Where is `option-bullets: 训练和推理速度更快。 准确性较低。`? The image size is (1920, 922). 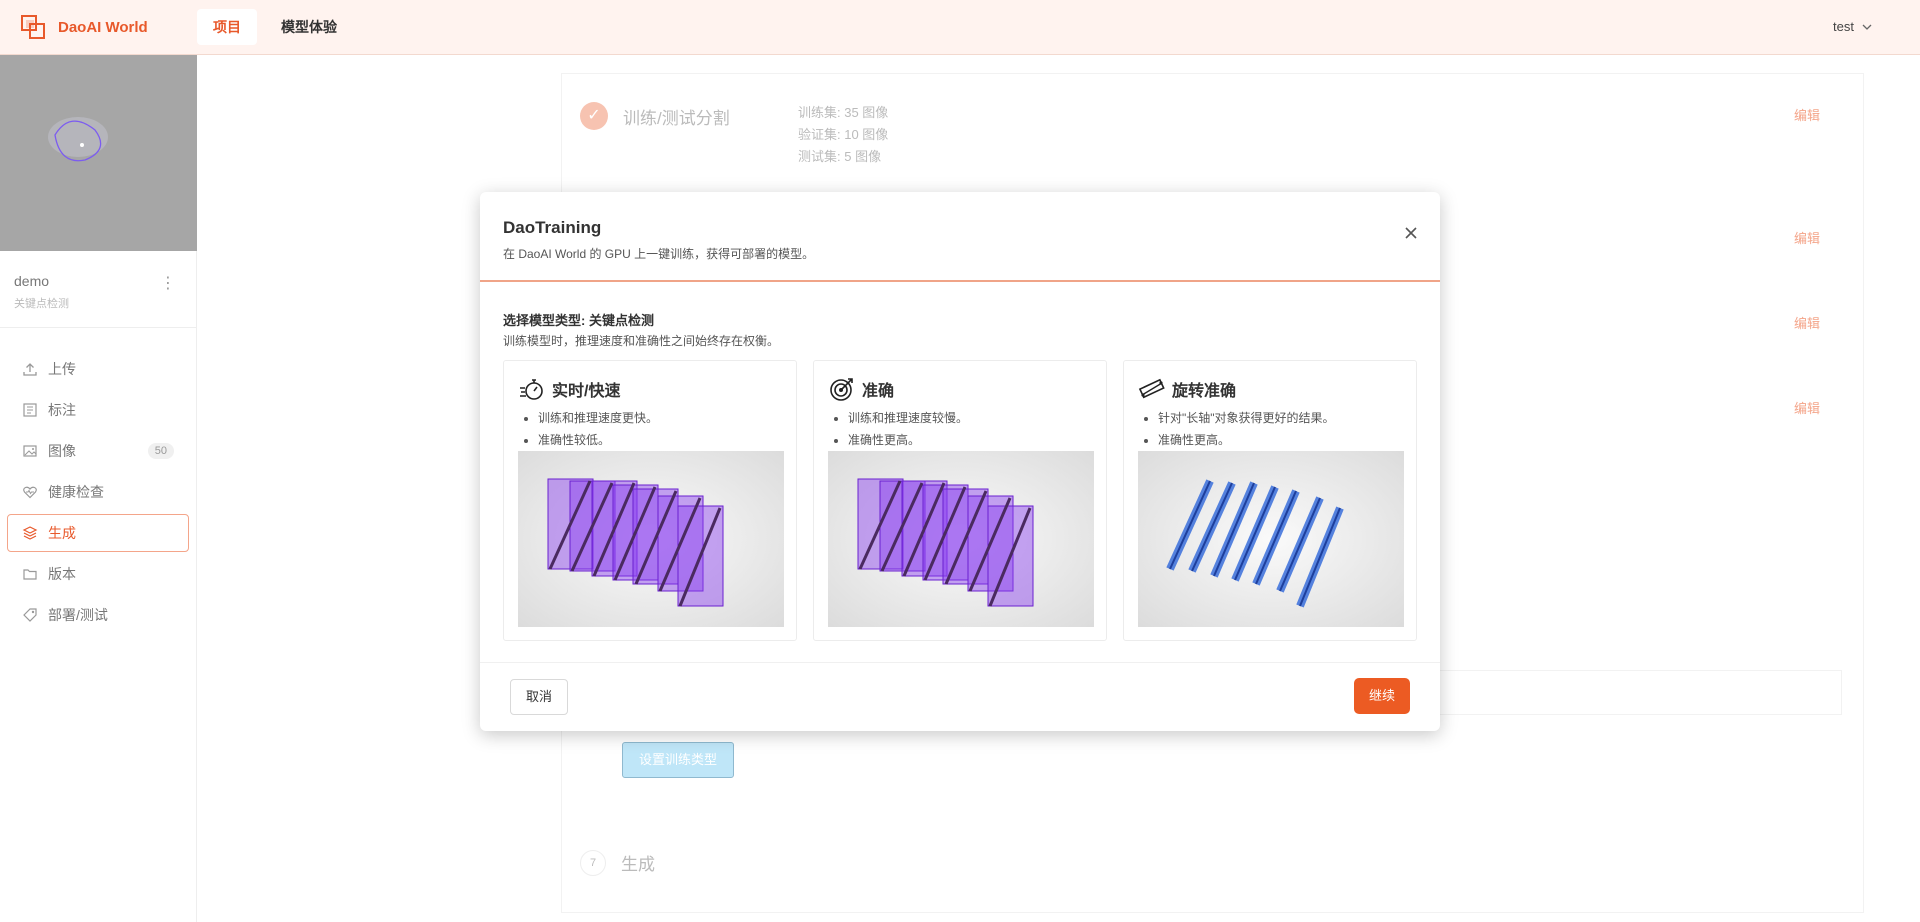 option-bullets: 训练和推理速度更快。 准确性较低。 is located at coordinates (588, 429).